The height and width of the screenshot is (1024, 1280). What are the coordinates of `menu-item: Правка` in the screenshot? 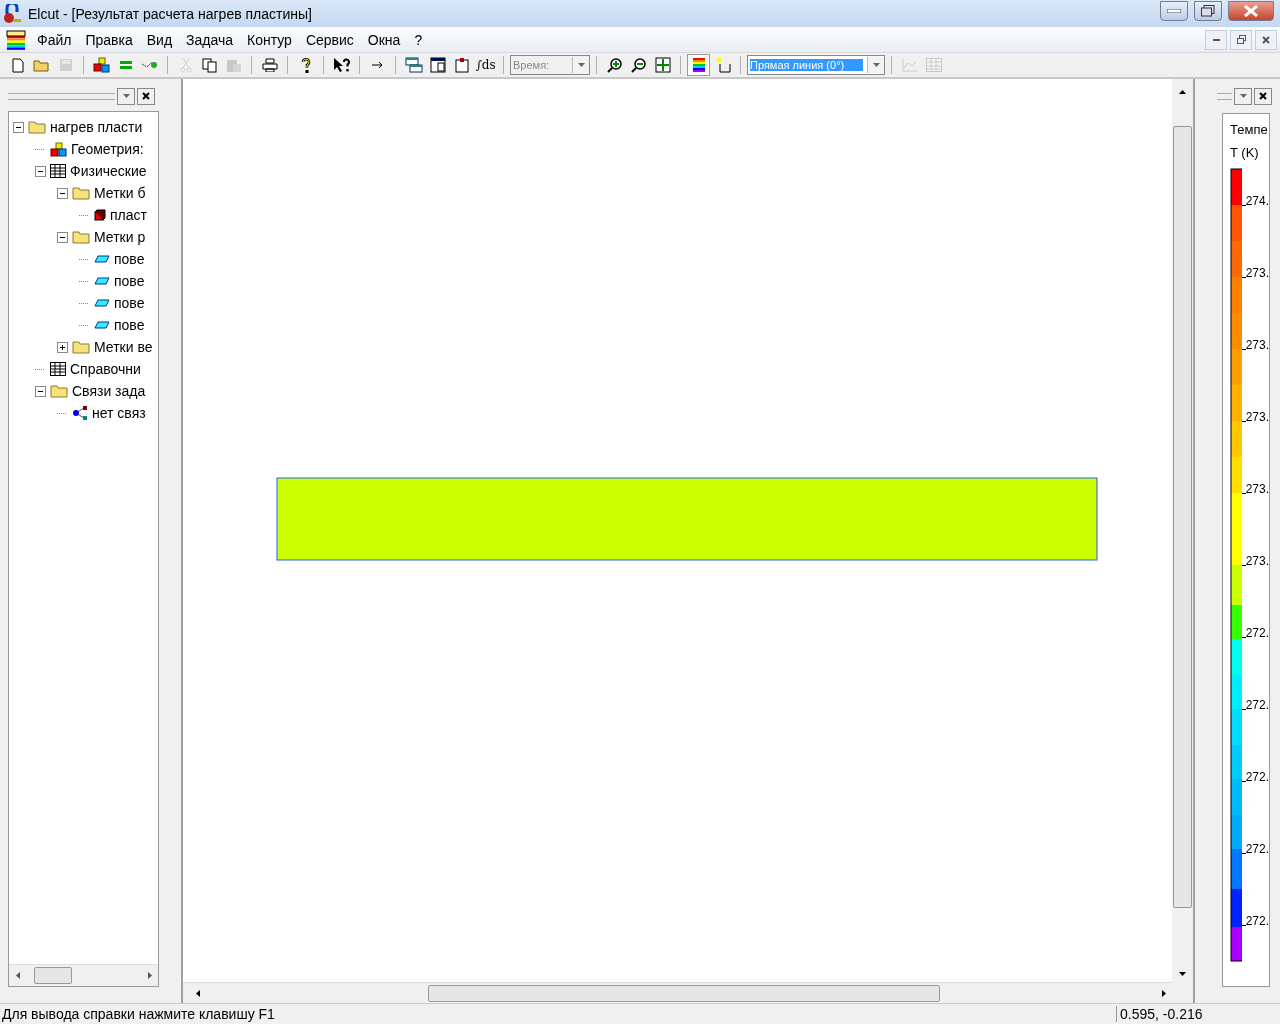 It's located at (109, 39).